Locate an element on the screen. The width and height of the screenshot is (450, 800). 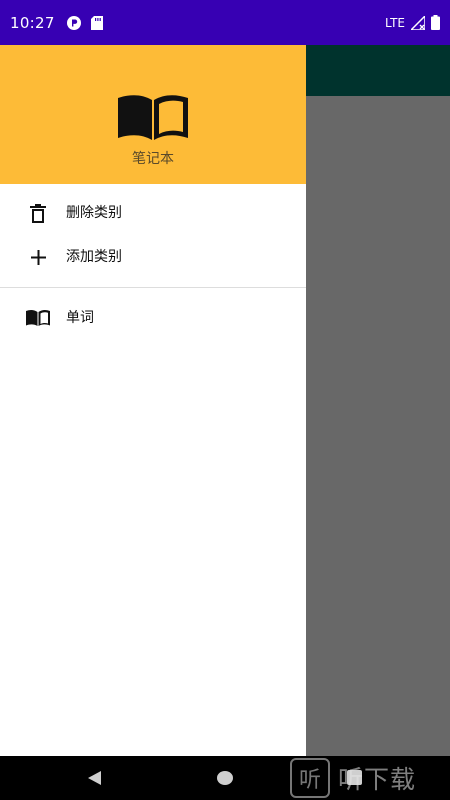
sd-card-icon is located at coordinates (96, 22).